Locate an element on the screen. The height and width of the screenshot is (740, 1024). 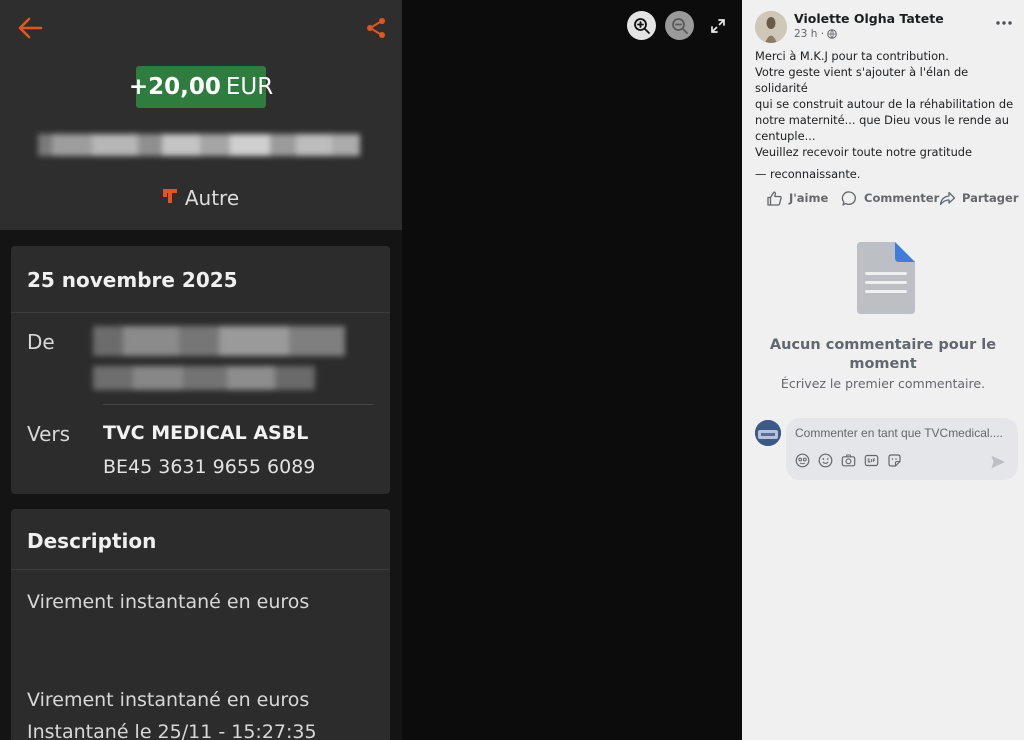
commenter-avatar-image is located at coordinates (768, 433).